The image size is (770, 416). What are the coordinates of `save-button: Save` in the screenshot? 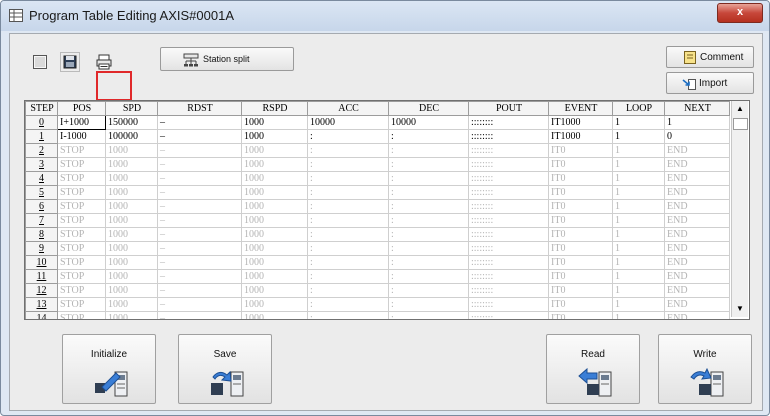 It's located at (225, 369).